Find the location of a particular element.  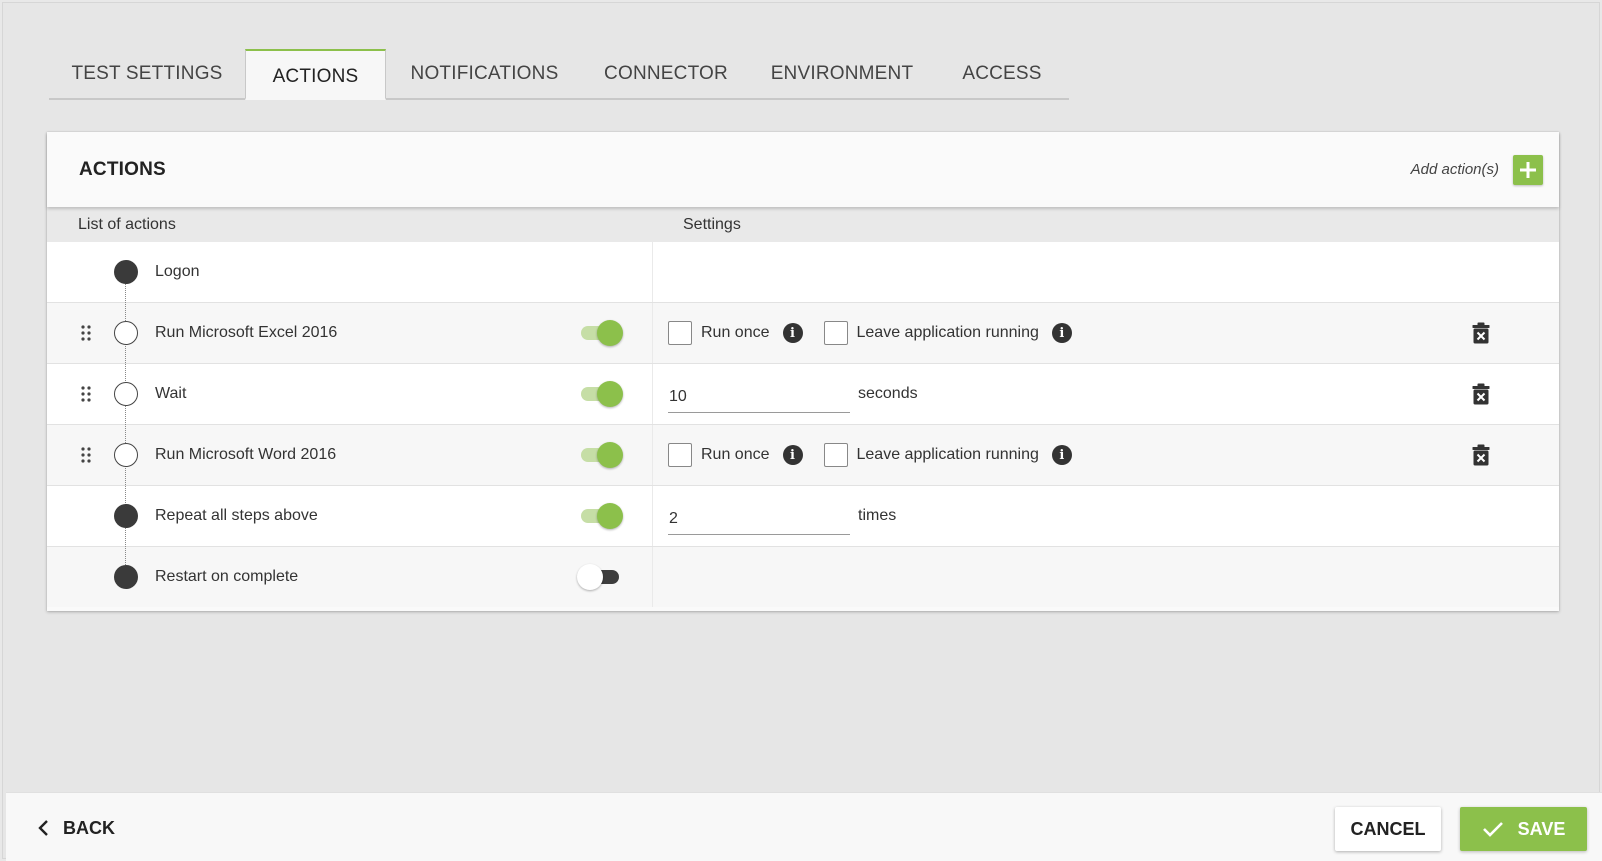

action-label: Run Microsoft Word 2016 is located at coordinates (246, 454).